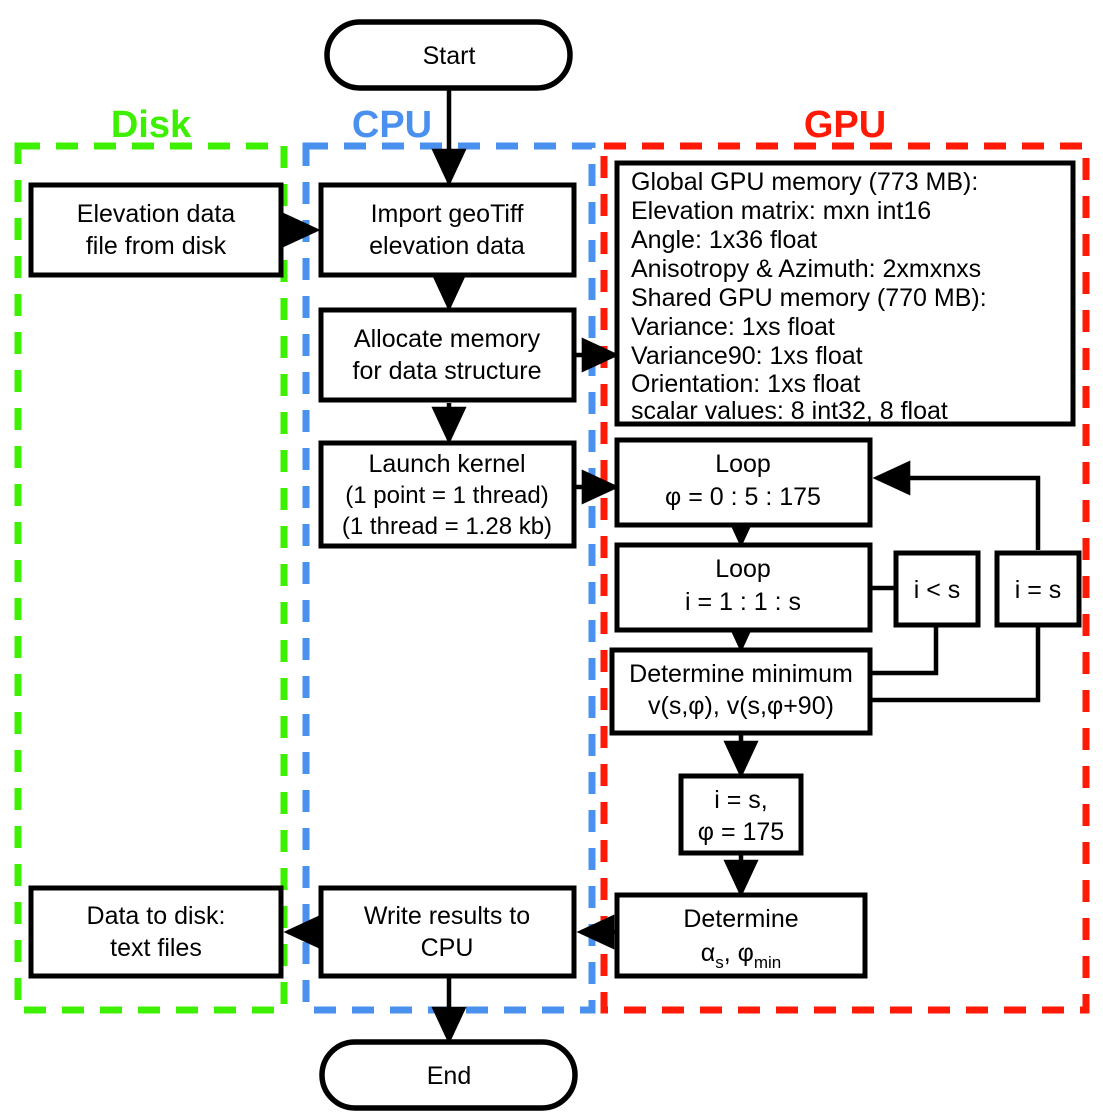 Image resolution: width=1103 pixels, height=1117 pixels. What do you see at coordinates (447, 948) in the screenshot?
I see `node-write-results-line2: CPU` at bounding box center [447, 948].